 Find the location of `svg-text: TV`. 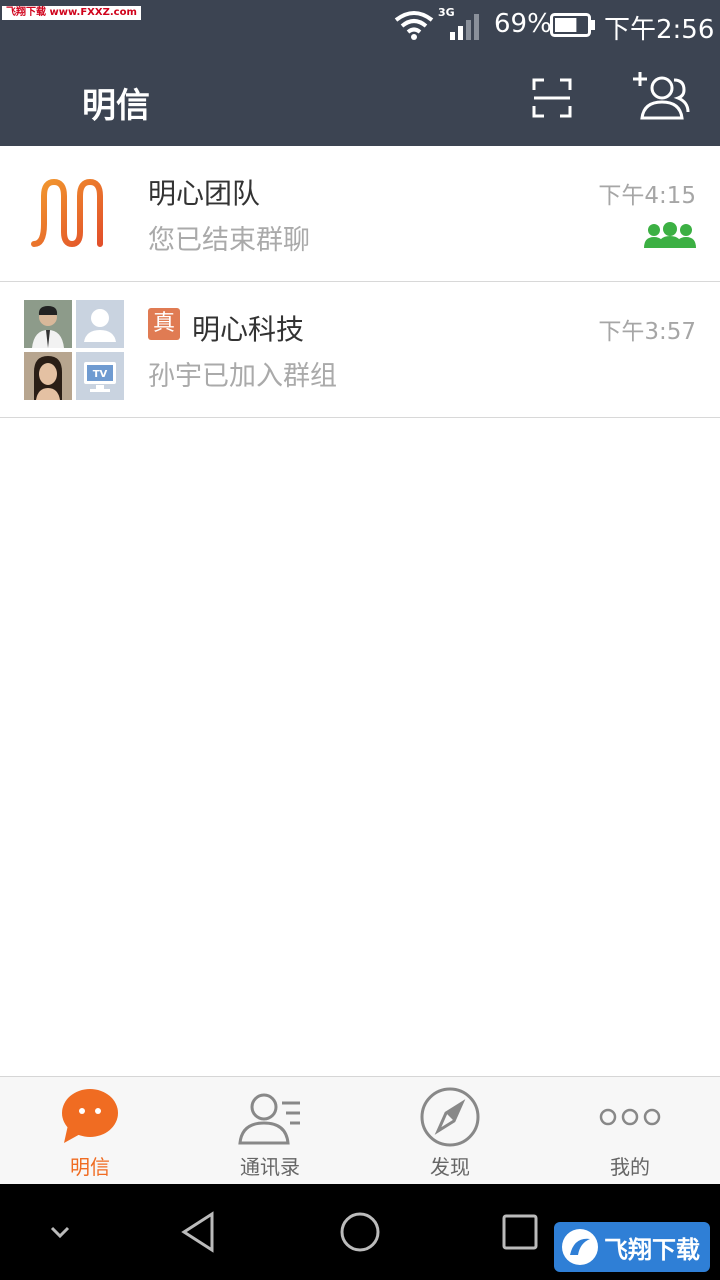

svg-text: TV is located at coordinates (100, 374).